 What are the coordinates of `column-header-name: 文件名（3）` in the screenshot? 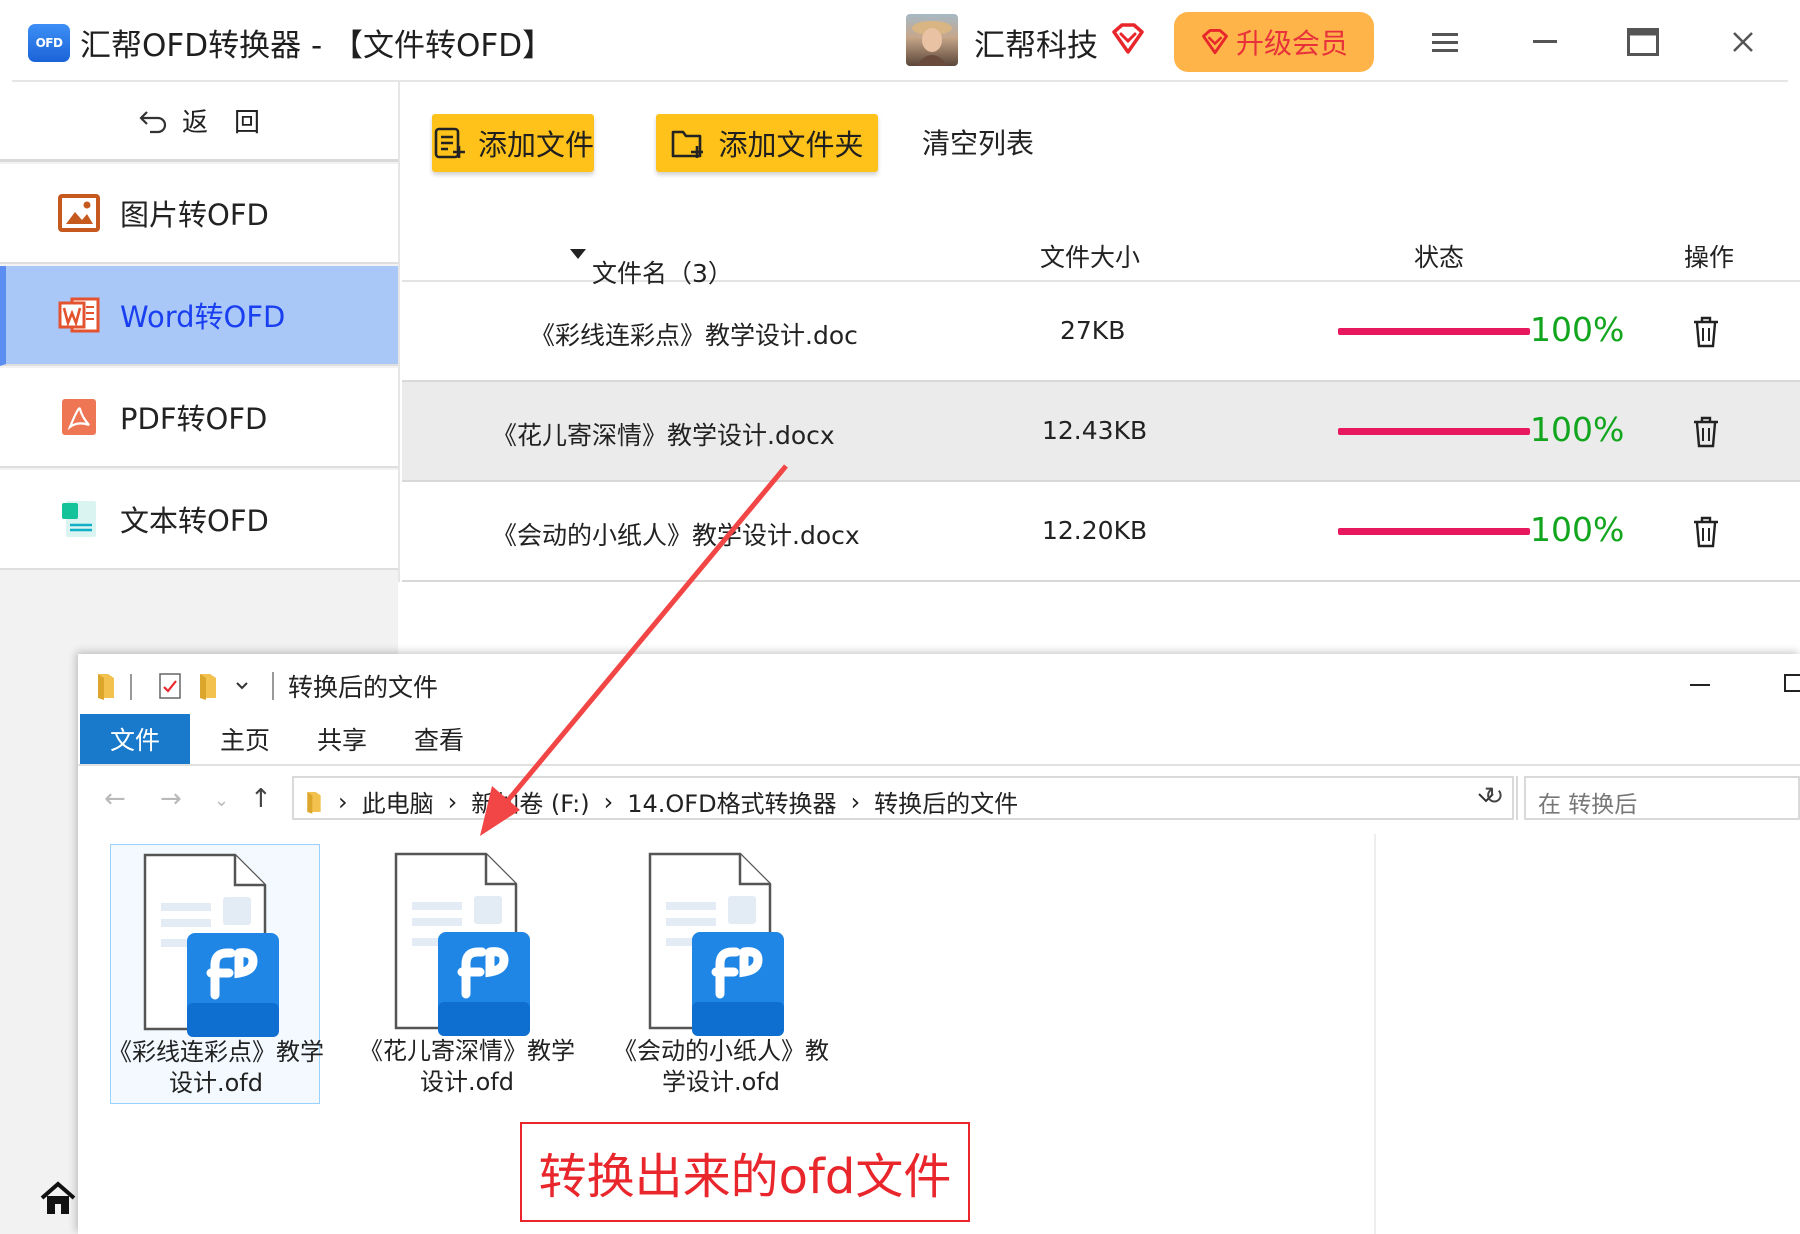 It's located at (651, 263).